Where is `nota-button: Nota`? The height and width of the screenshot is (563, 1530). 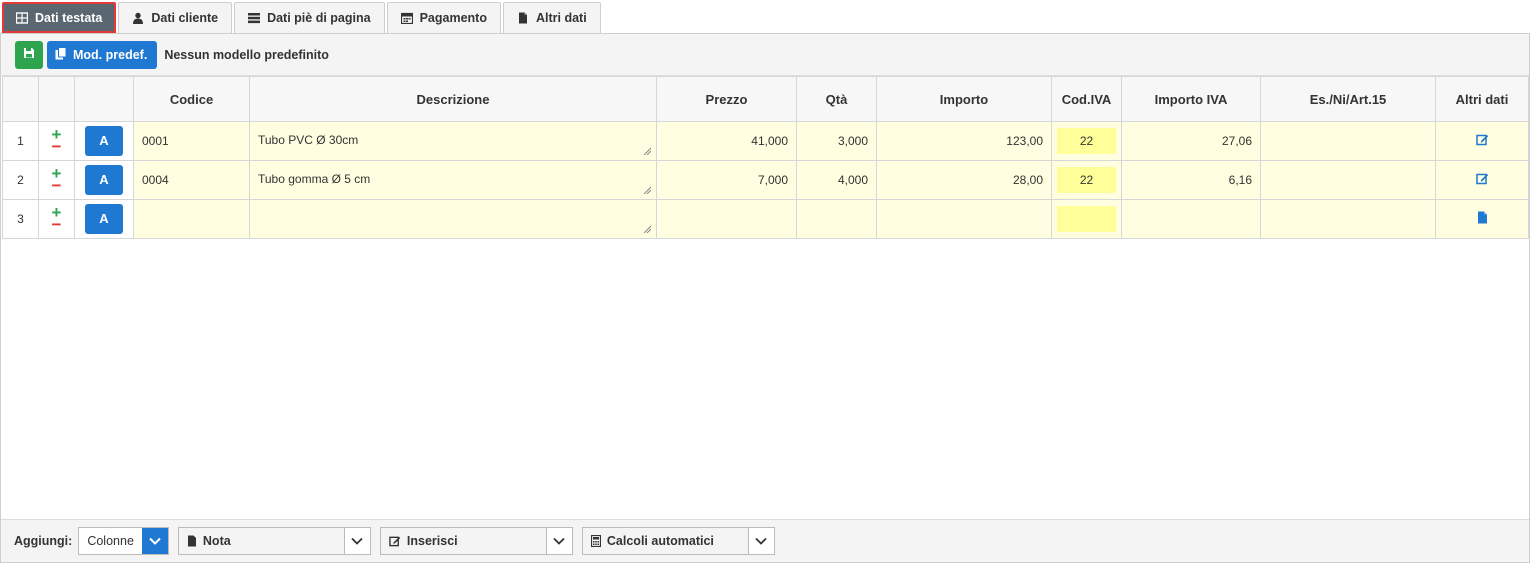 nota-button: Nota is located at coordinates (261, 541).